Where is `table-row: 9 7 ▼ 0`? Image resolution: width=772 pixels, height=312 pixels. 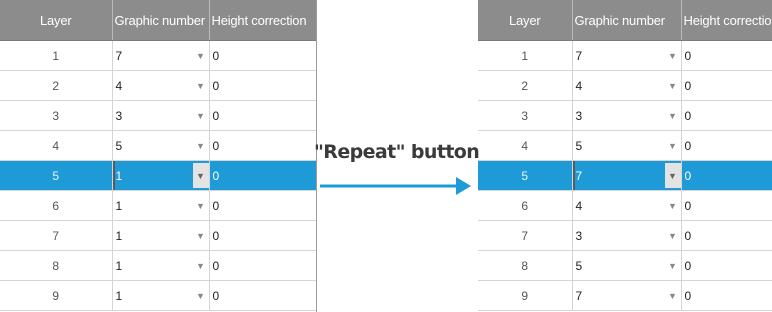
table-row: 9 7 ▼ 0 is located at coordinates (625, 295).